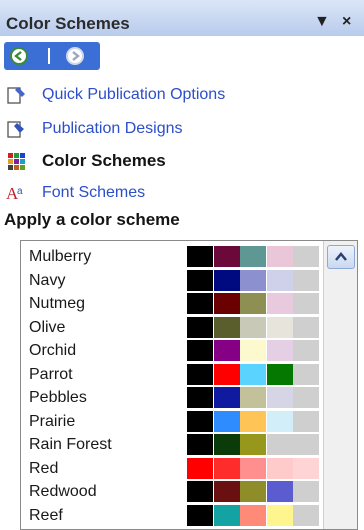 Image resolution: width=364 pixels, height=530 pixels. Describe the element at coordinates (104, 160) in the screenshot. I see `link-label: Color Schemes` at that location.